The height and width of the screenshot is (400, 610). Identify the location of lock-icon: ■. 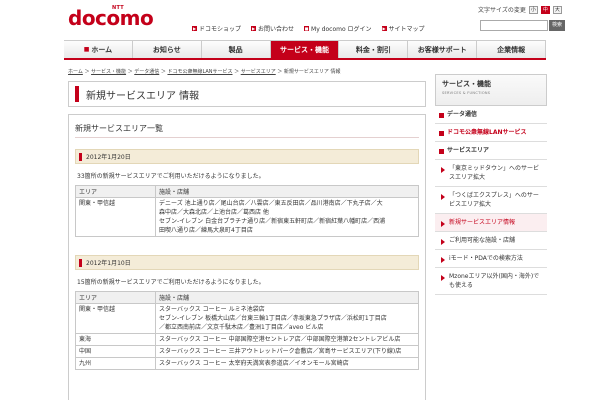
(307, 28).